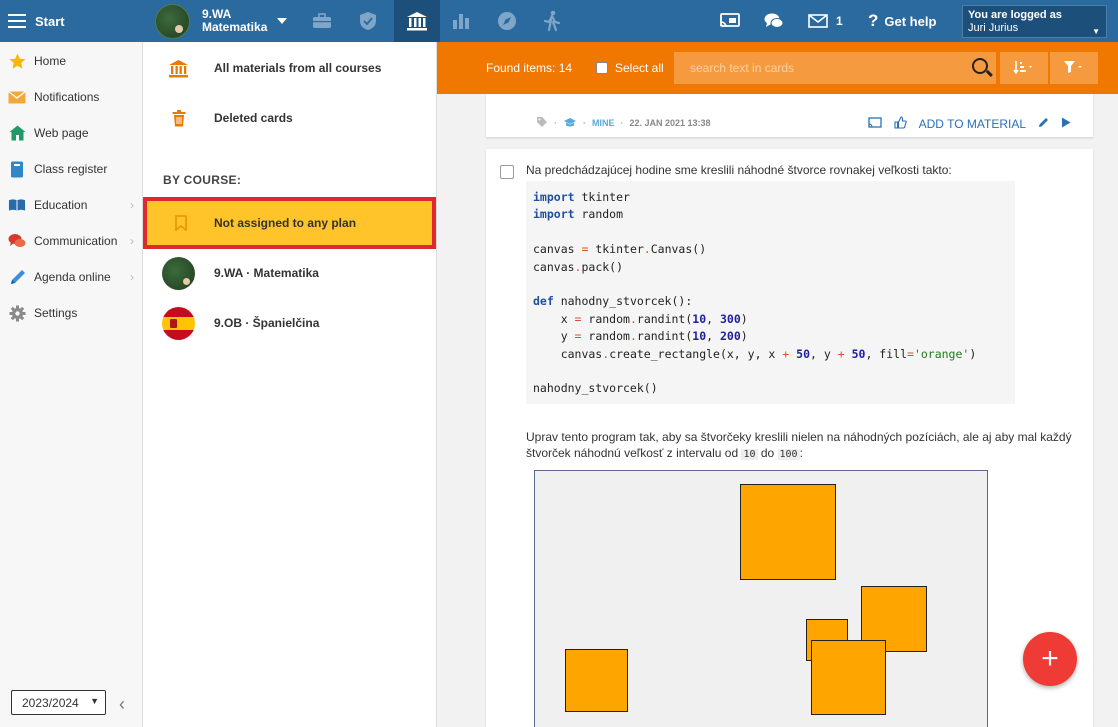  What do you see at coordinates (640, 318) in the screenshot?
I see `code-line: x = random.randint(10, 300)` at bounding box center [640, 318].